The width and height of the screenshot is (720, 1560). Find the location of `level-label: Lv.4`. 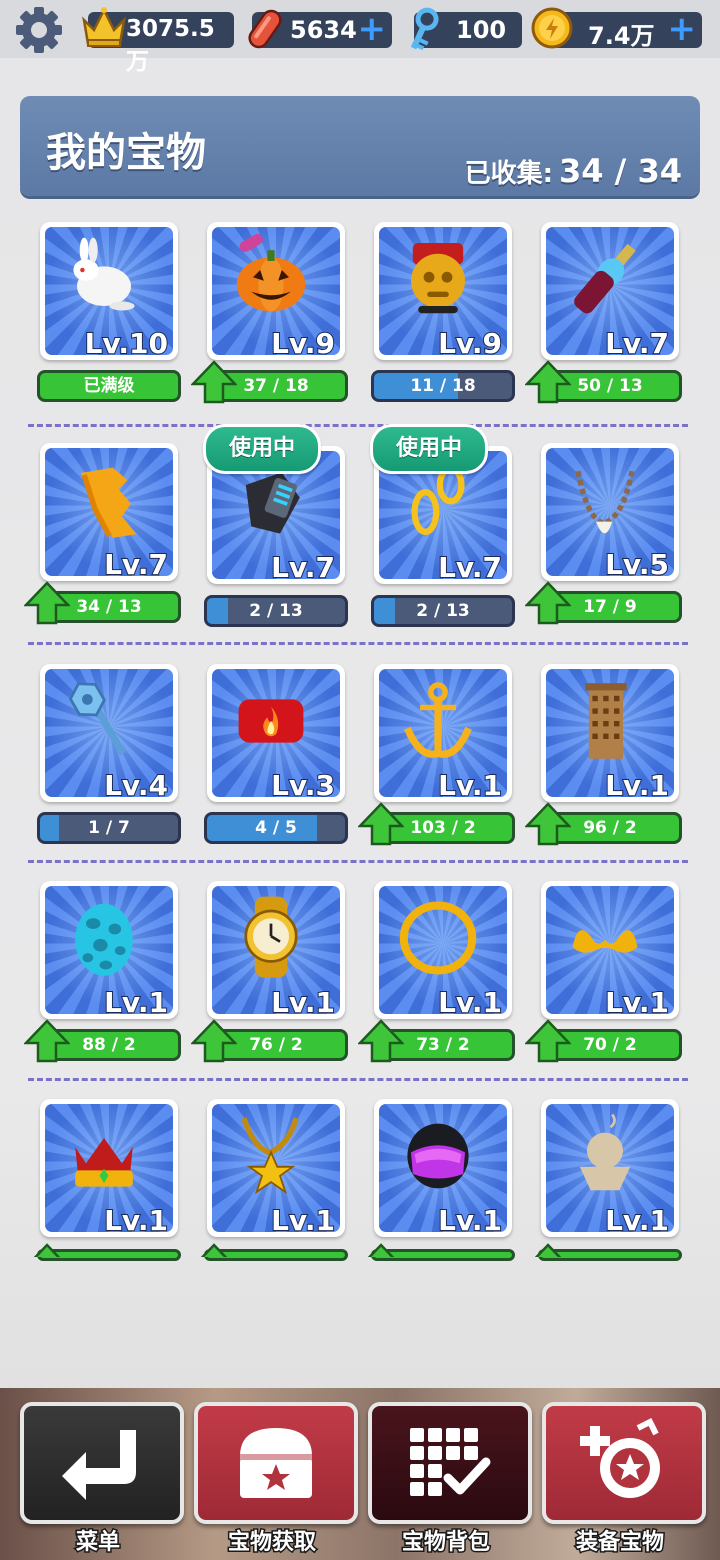

level-label: Lv.4 is located at coordinates (136, 785).